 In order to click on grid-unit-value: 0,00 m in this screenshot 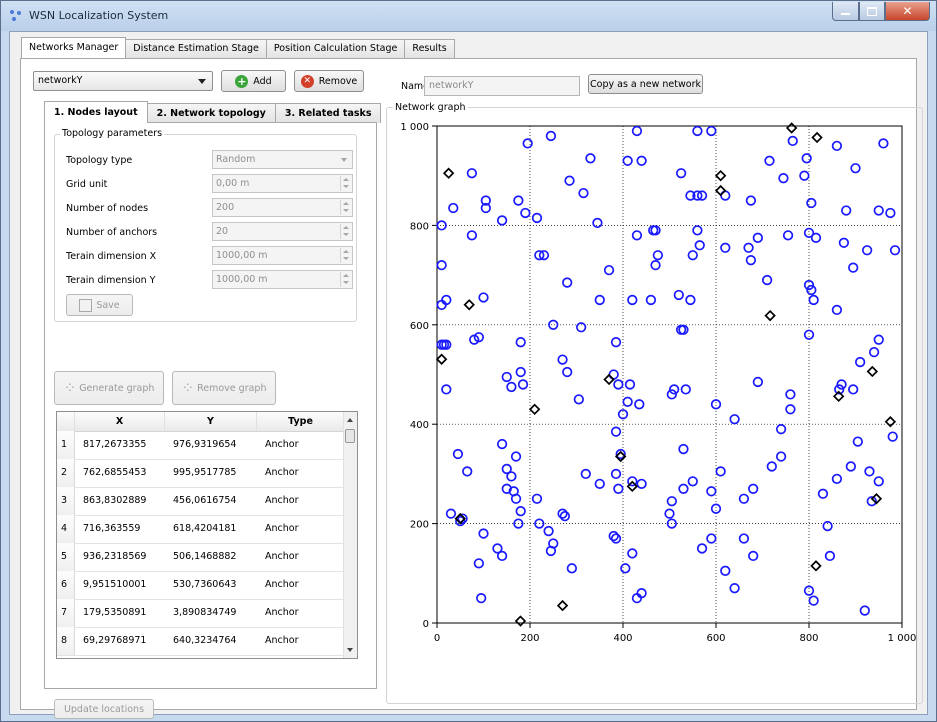, I will do `click(233, 183)`.